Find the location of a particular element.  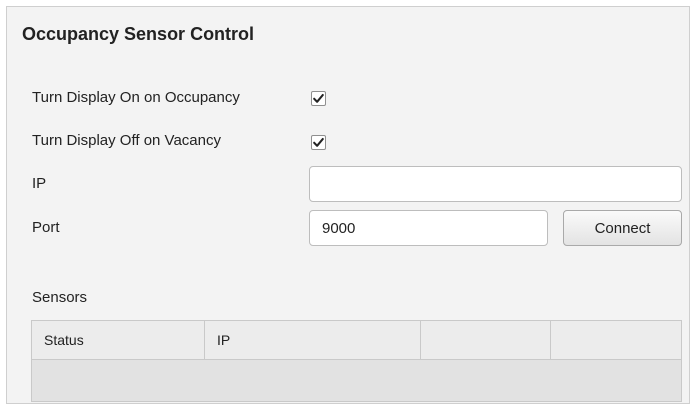

port-input is located at coordinates (428, 228).